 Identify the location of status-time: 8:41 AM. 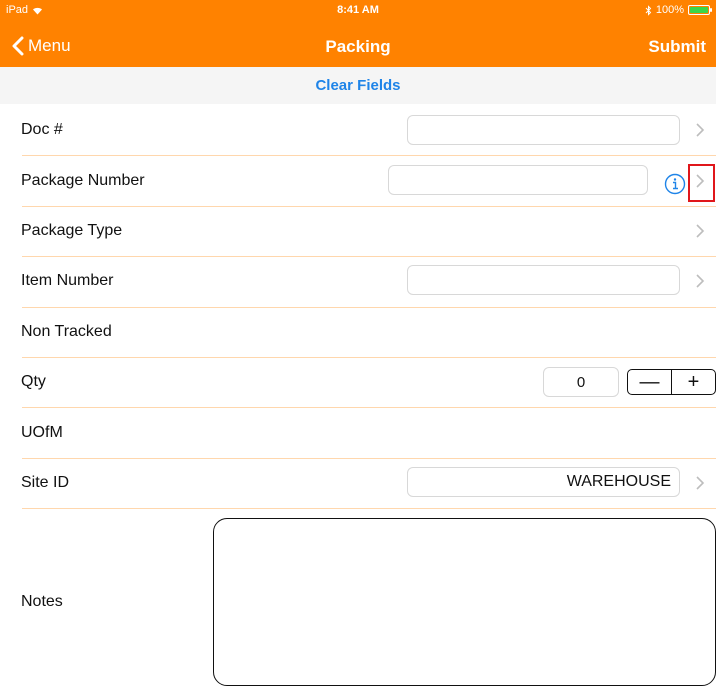
(358, 10).